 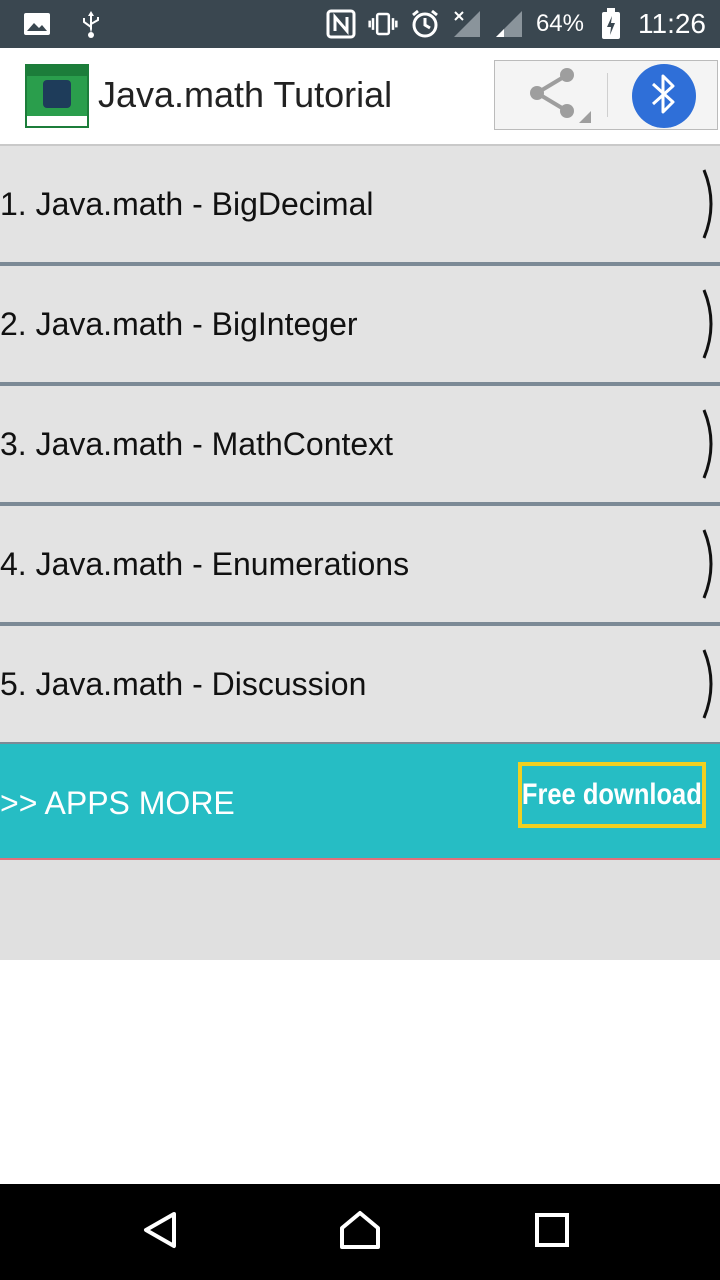 I want to click on action-divider, so click(x=607, y=95).